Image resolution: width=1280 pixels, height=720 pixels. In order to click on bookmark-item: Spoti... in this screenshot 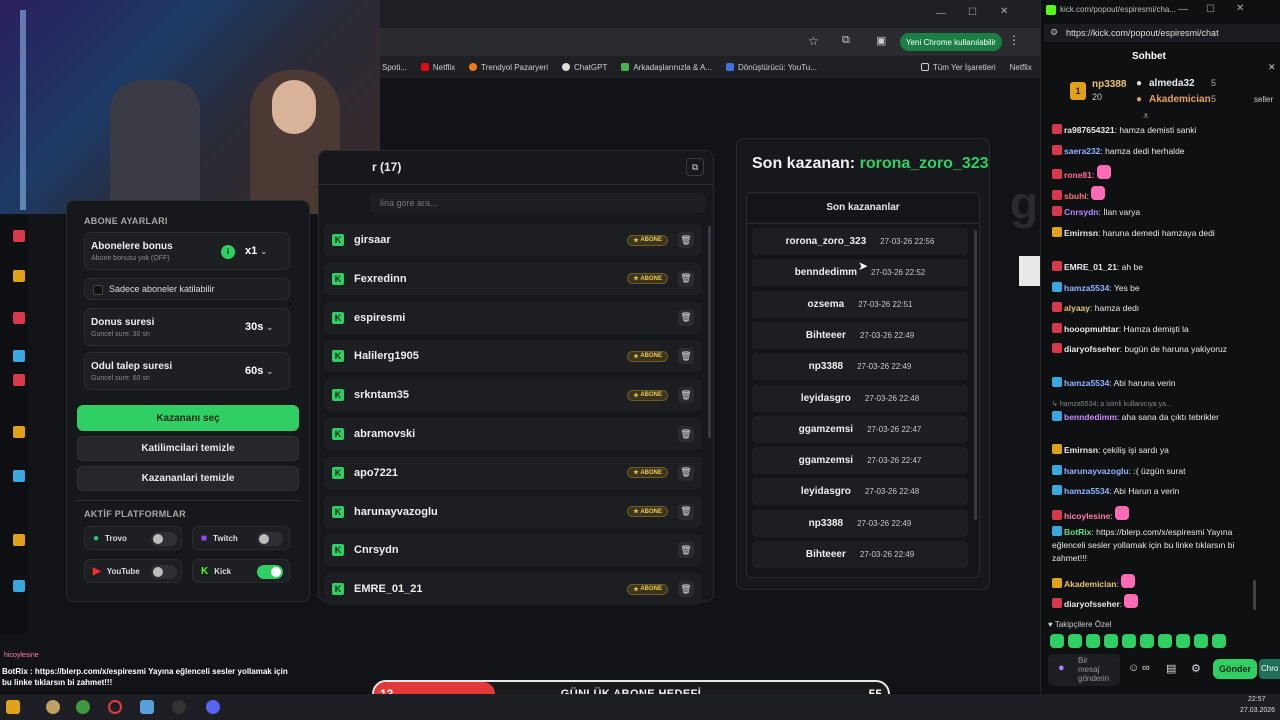, I will do `click(394, 67)`.